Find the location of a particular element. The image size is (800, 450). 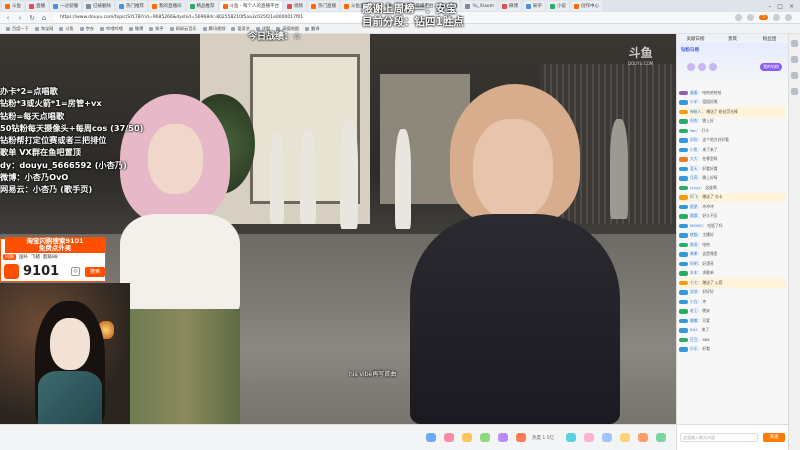

bookmark-item: 微博 is located at coordinates (135, 29).